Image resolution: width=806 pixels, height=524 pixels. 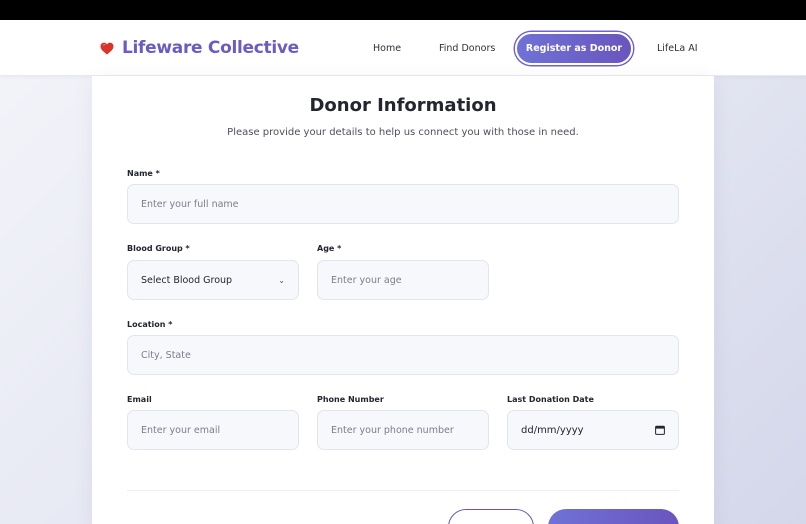 What do you see at coordinates (187, 280) in the screenshot?
I see `blood-group-value: Select Blood Group` at bounding box center [187, 280].